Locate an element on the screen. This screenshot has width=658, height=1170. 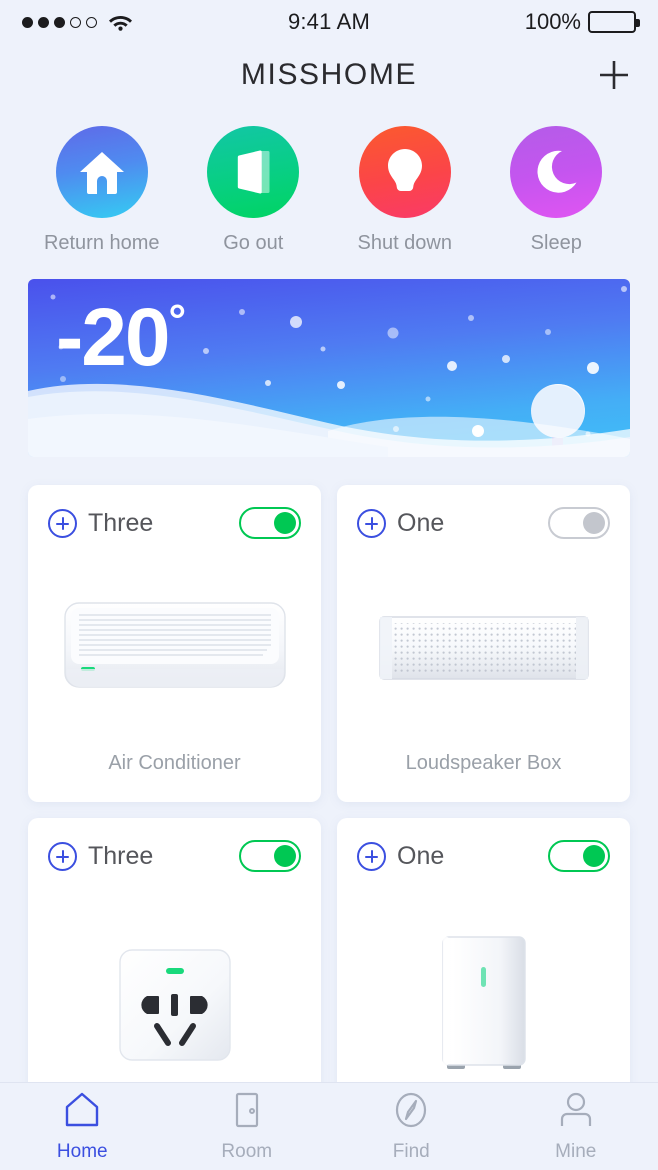
battery-full-icon is located at coordinates (614, 22).